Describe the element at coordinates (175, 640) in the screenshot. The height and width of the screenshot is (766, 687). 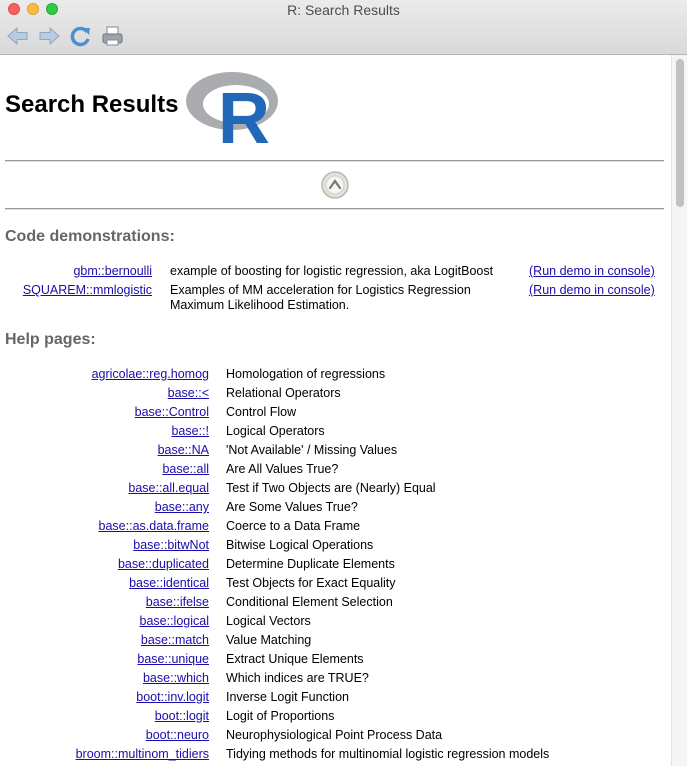
I see `help-link: base::match` at that location.